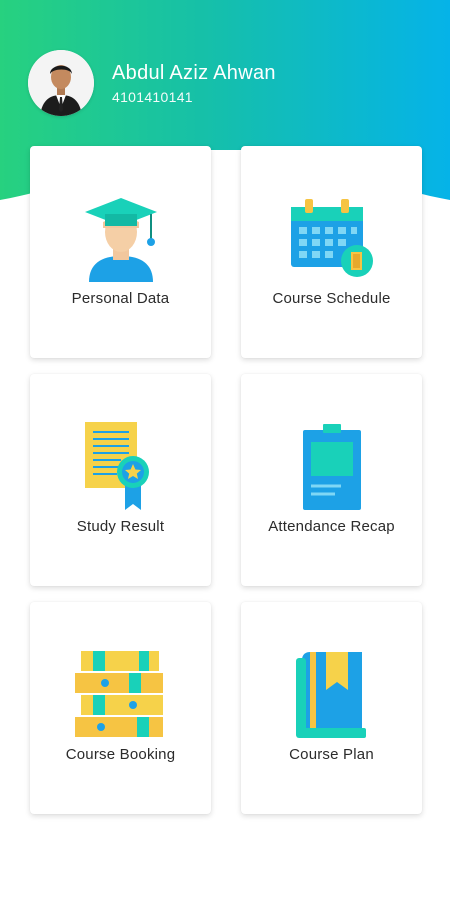  Describe the element at coordinates (120, 298) in the screenshot. I see `personal-data-label: Personal Data` at that location.